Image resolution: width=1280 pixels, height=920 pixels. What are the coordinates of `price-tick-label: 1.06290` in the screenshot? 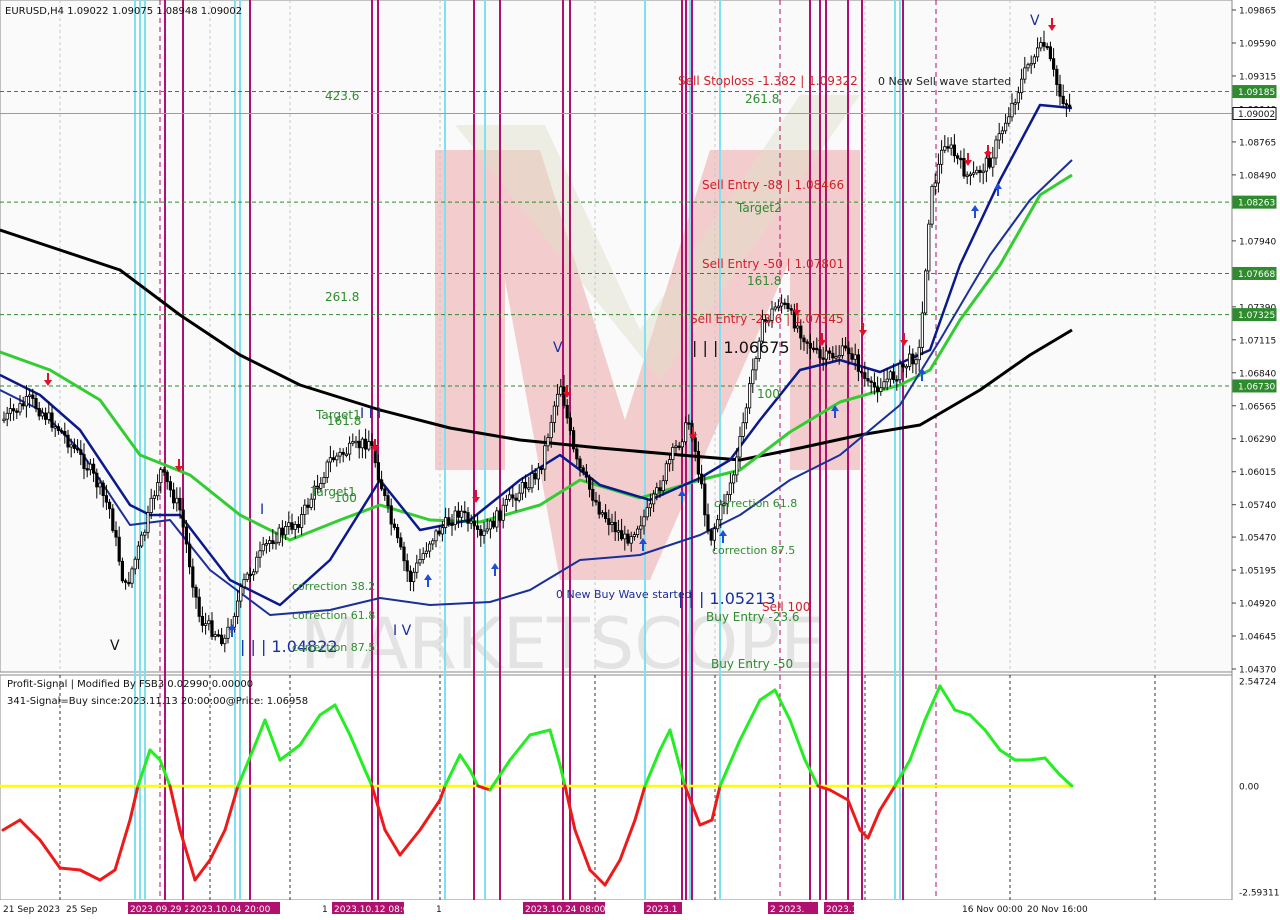 It's located at (1257, 440).